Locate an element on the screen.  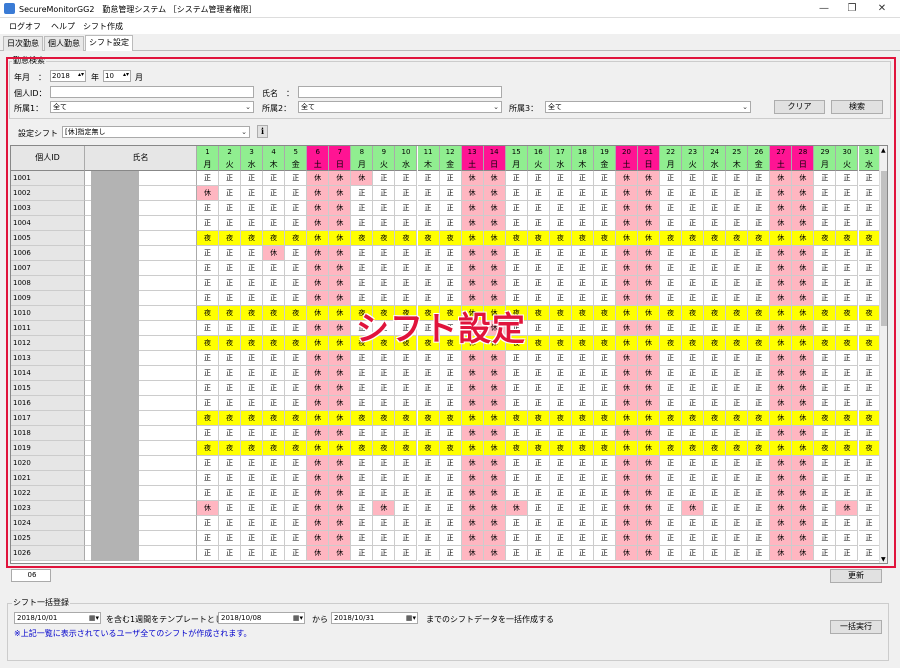
year-spinner: 2018 ▴▾ is located at coordinates (68, 76).